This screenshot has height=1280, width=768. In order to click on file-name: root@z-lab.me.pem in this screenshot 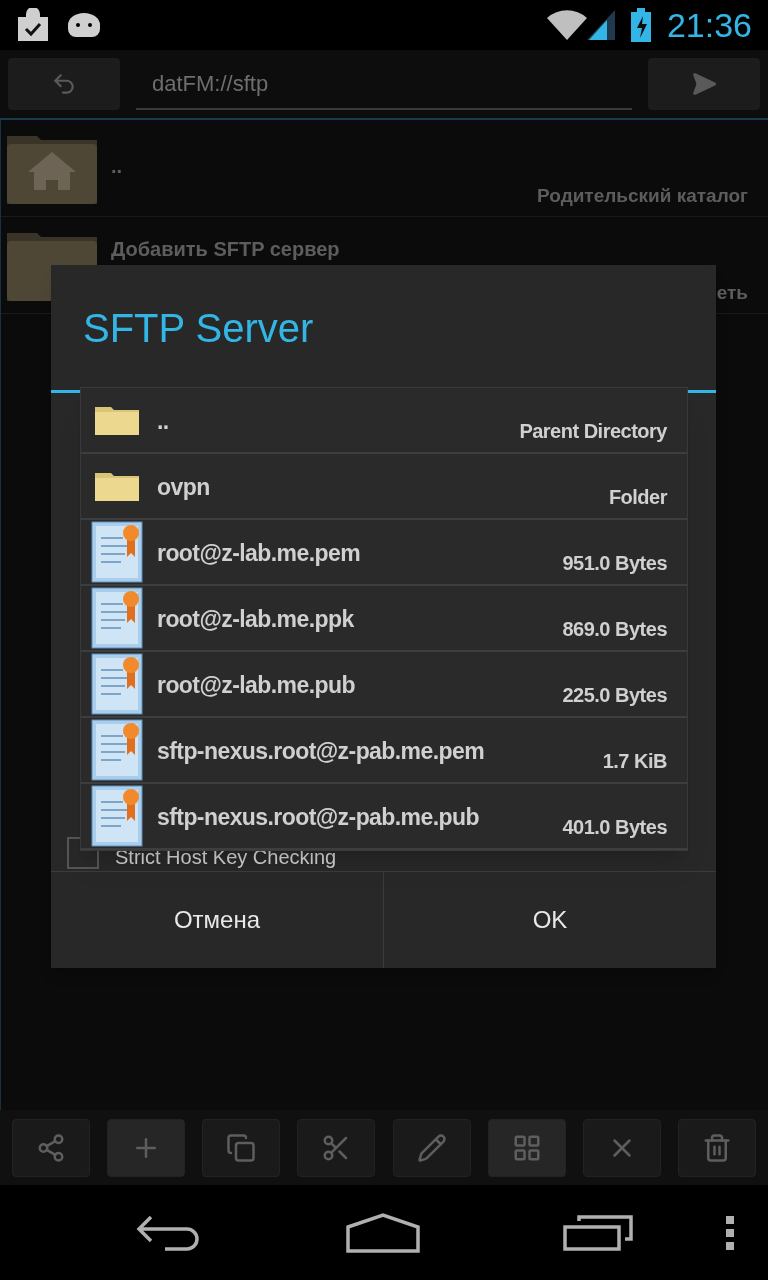, I will do `click(259, 553)`.